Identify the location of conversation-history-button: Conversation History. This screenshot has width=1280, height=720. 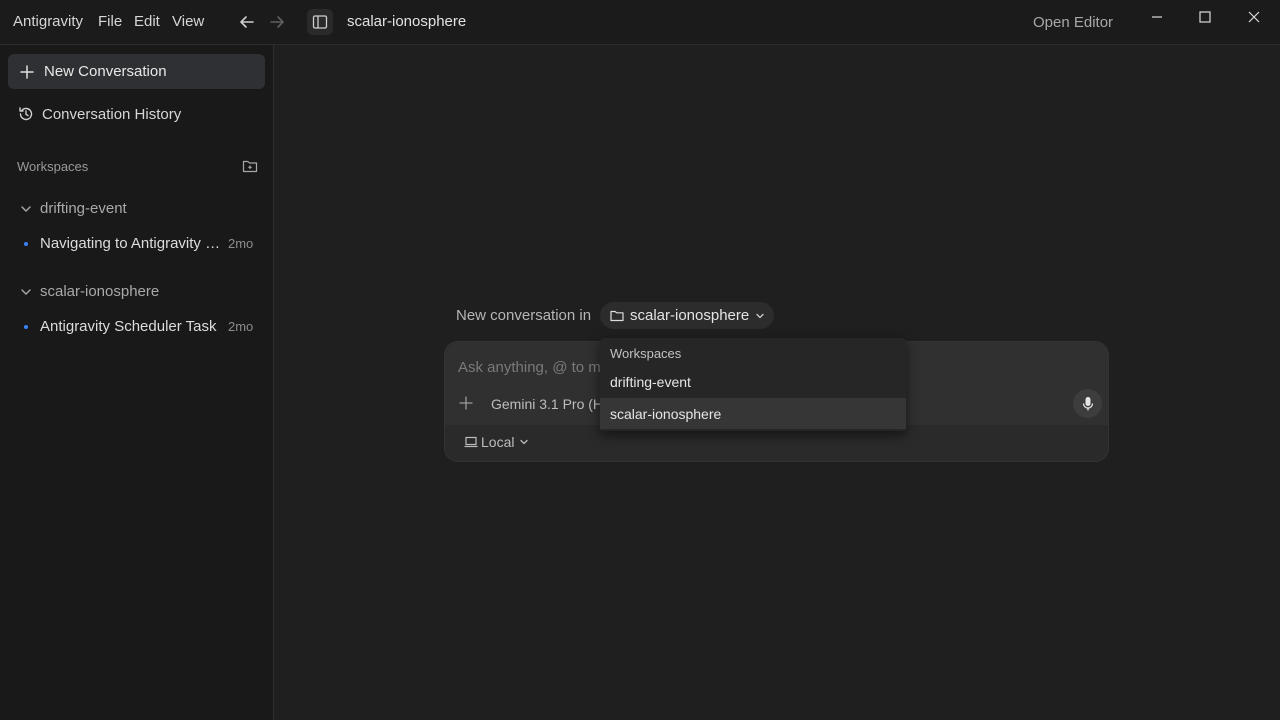
(99, 114).